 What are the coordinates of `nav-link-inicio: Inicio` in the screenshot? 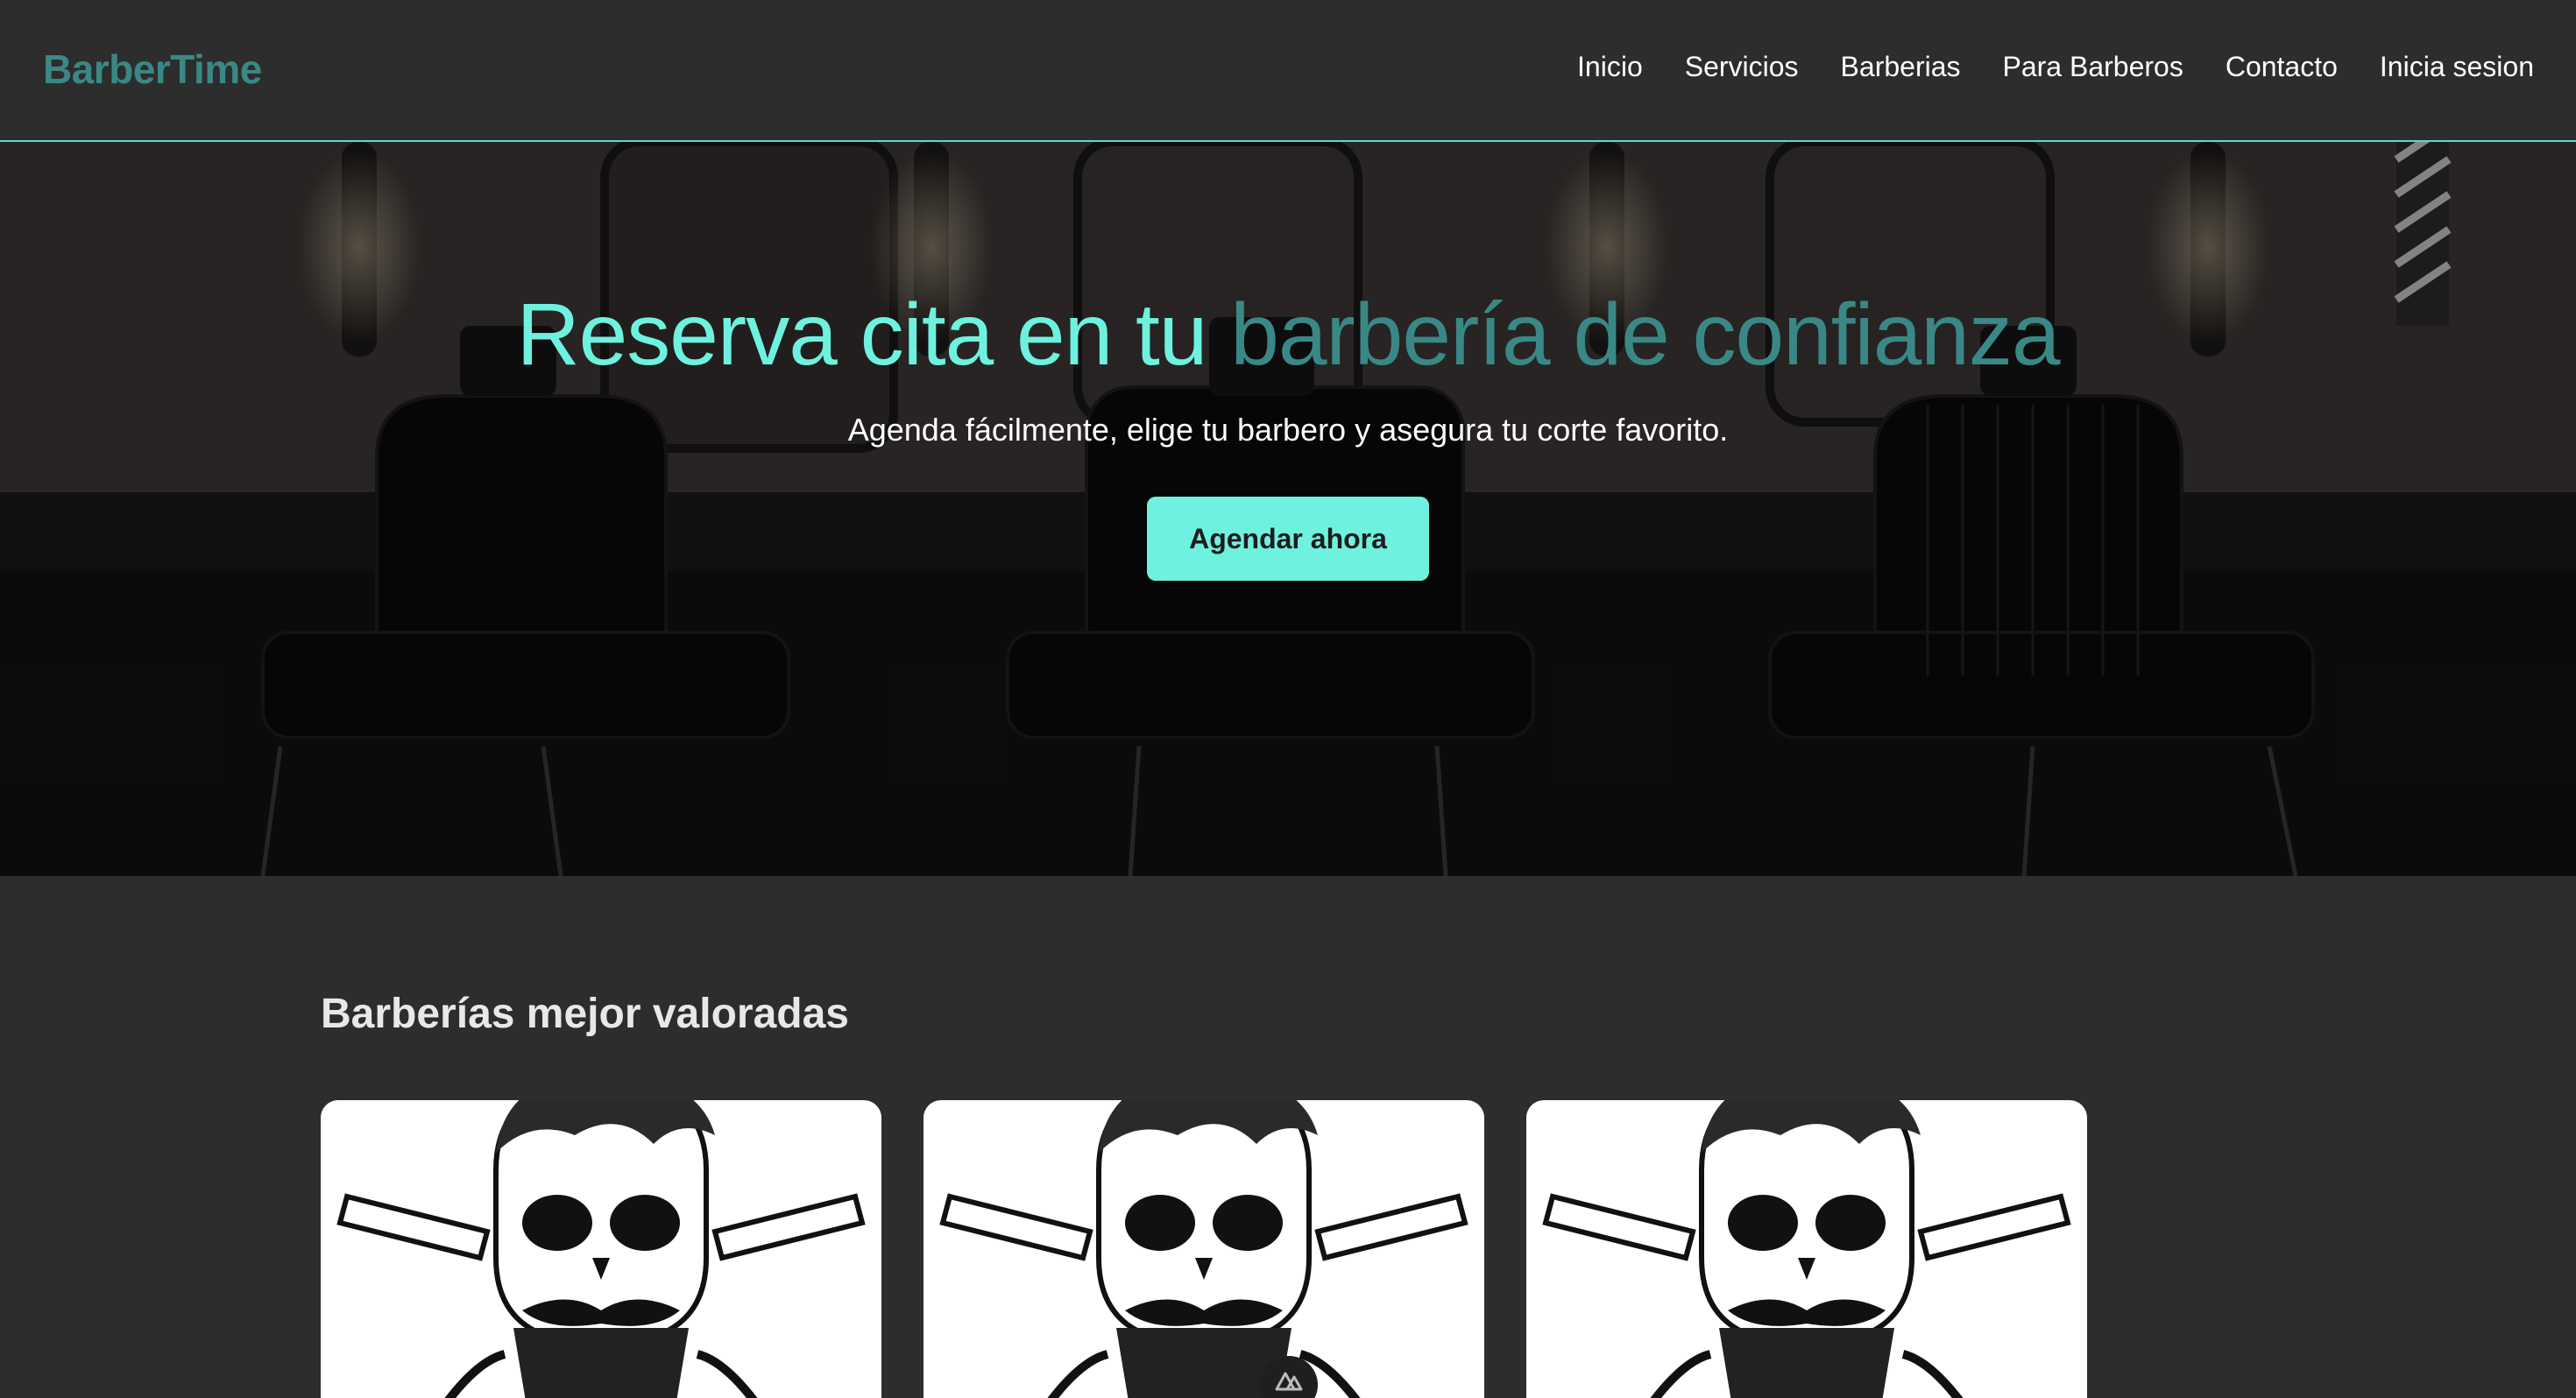 It's located at (1610, 67).